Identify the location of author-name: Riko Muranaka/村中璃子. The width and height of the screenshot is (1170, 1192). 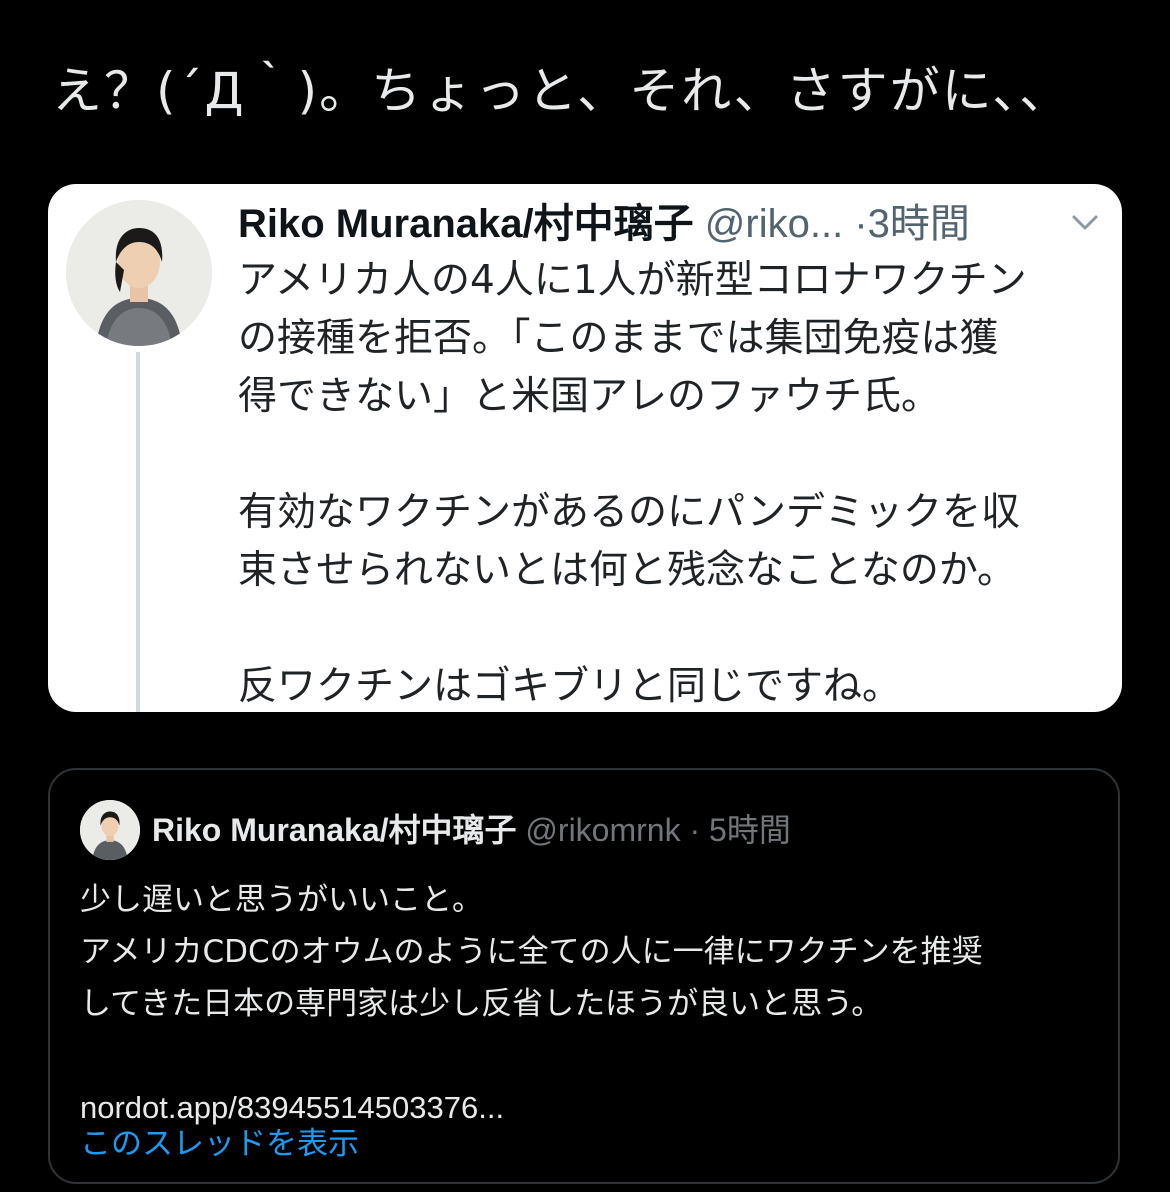
(466, 224).